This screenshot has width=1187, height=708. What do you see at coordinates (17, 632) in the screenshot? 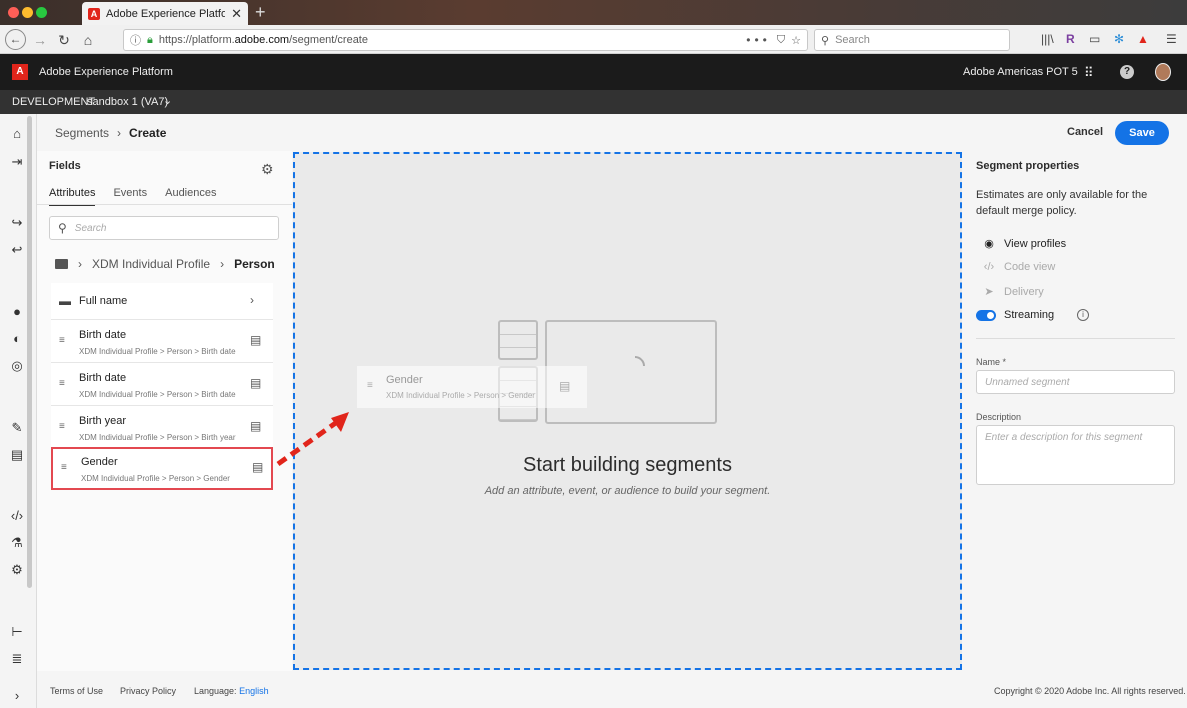
I see `schemas-icon: ⊢` at bounding box center [17, 632].